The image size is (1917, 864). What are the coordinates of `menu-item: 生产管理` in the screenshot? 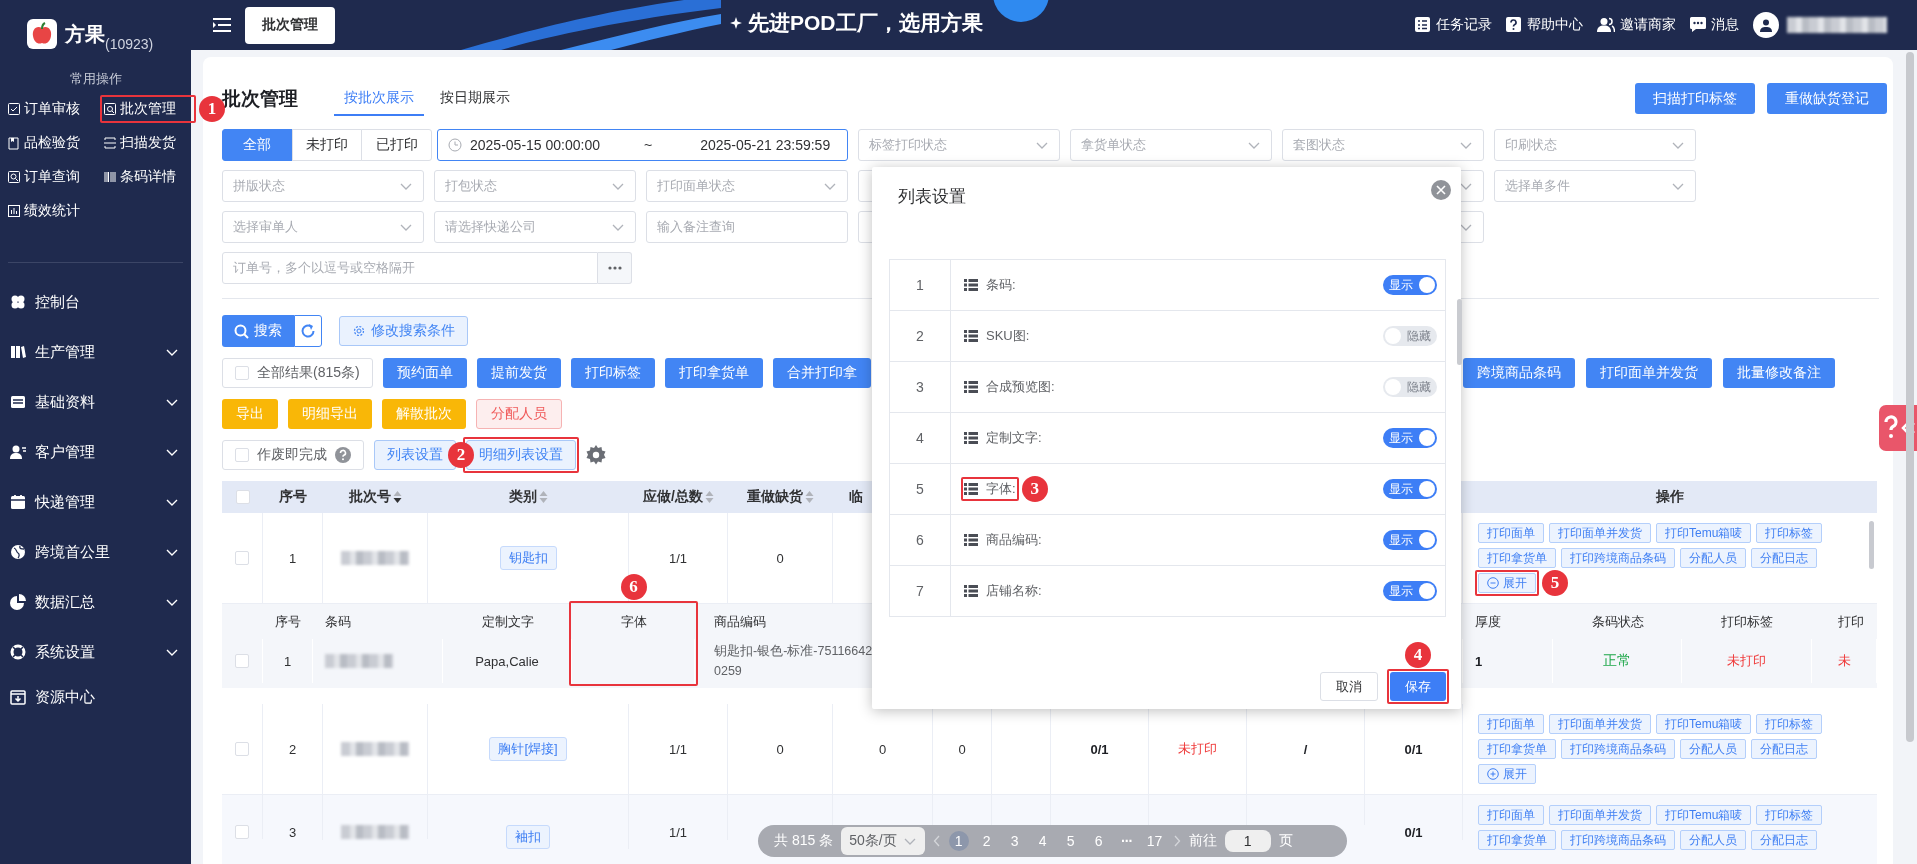 It's located at (95, 352).